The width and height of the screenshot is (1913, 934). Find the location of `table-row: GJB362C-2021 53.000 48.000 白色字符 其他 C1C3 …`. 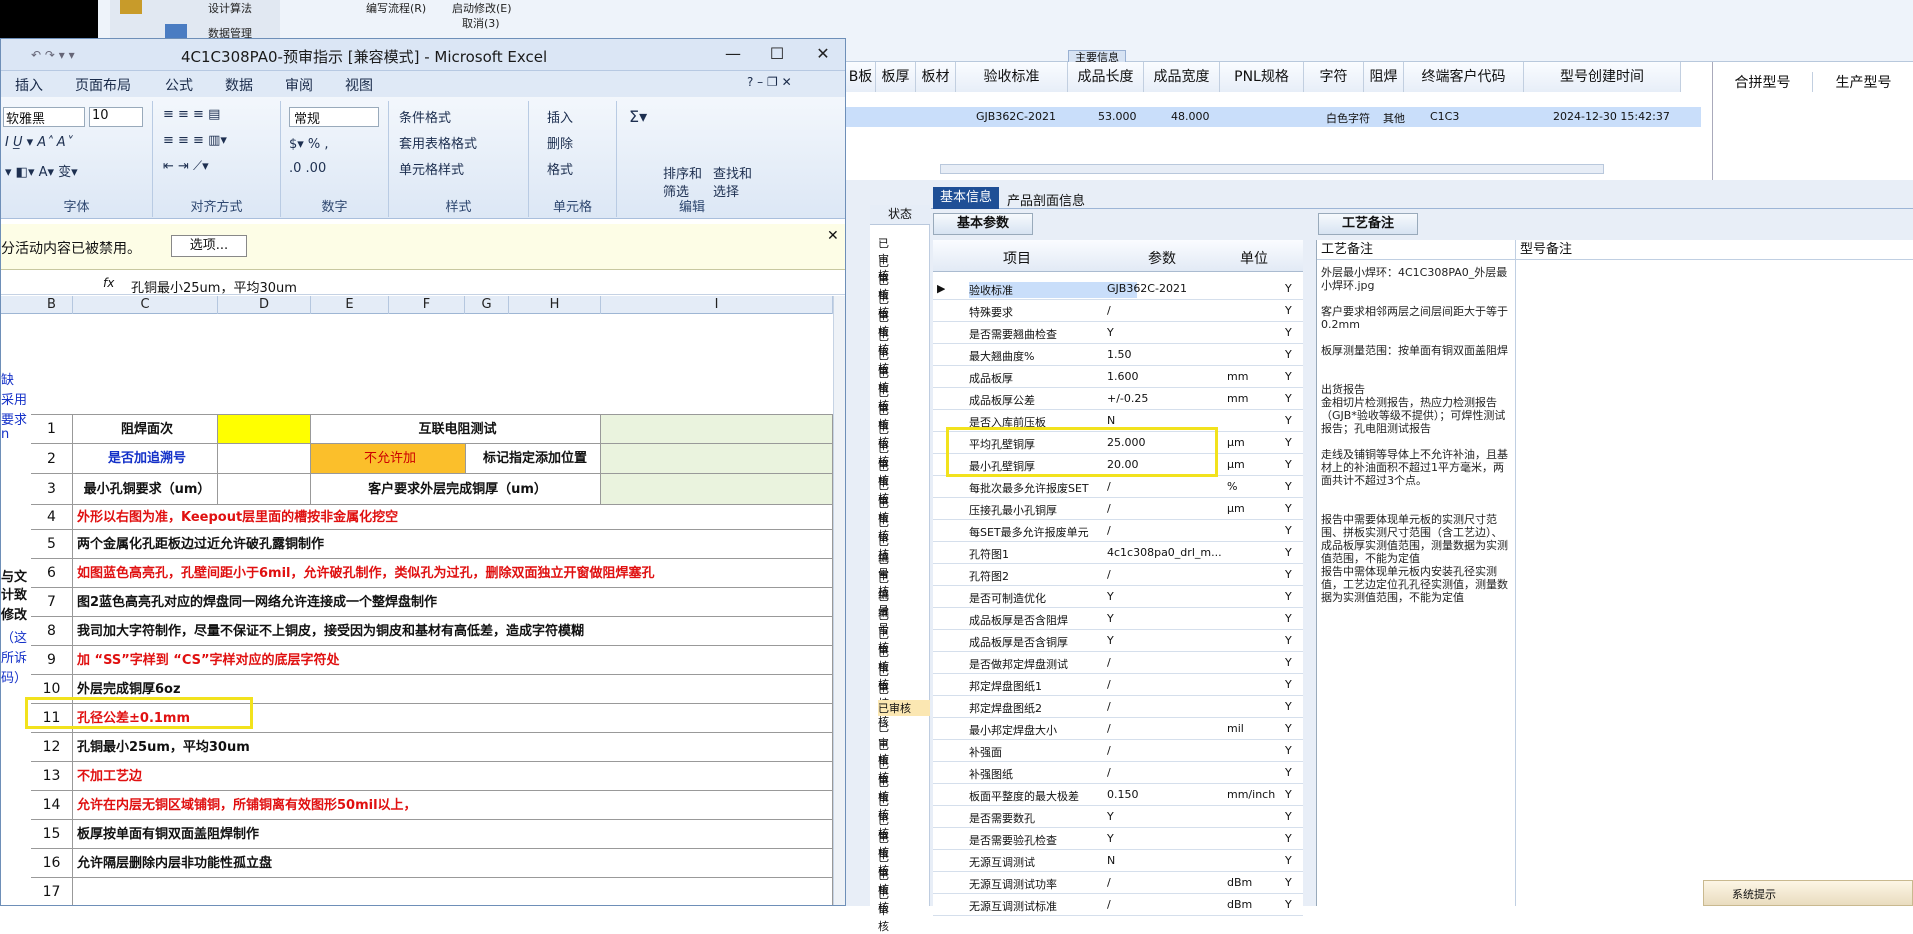

table-row: GJB362C-2021 53.000 48.000 白色字符 其他 C1C3 … is located at coordinates (1273, 117).